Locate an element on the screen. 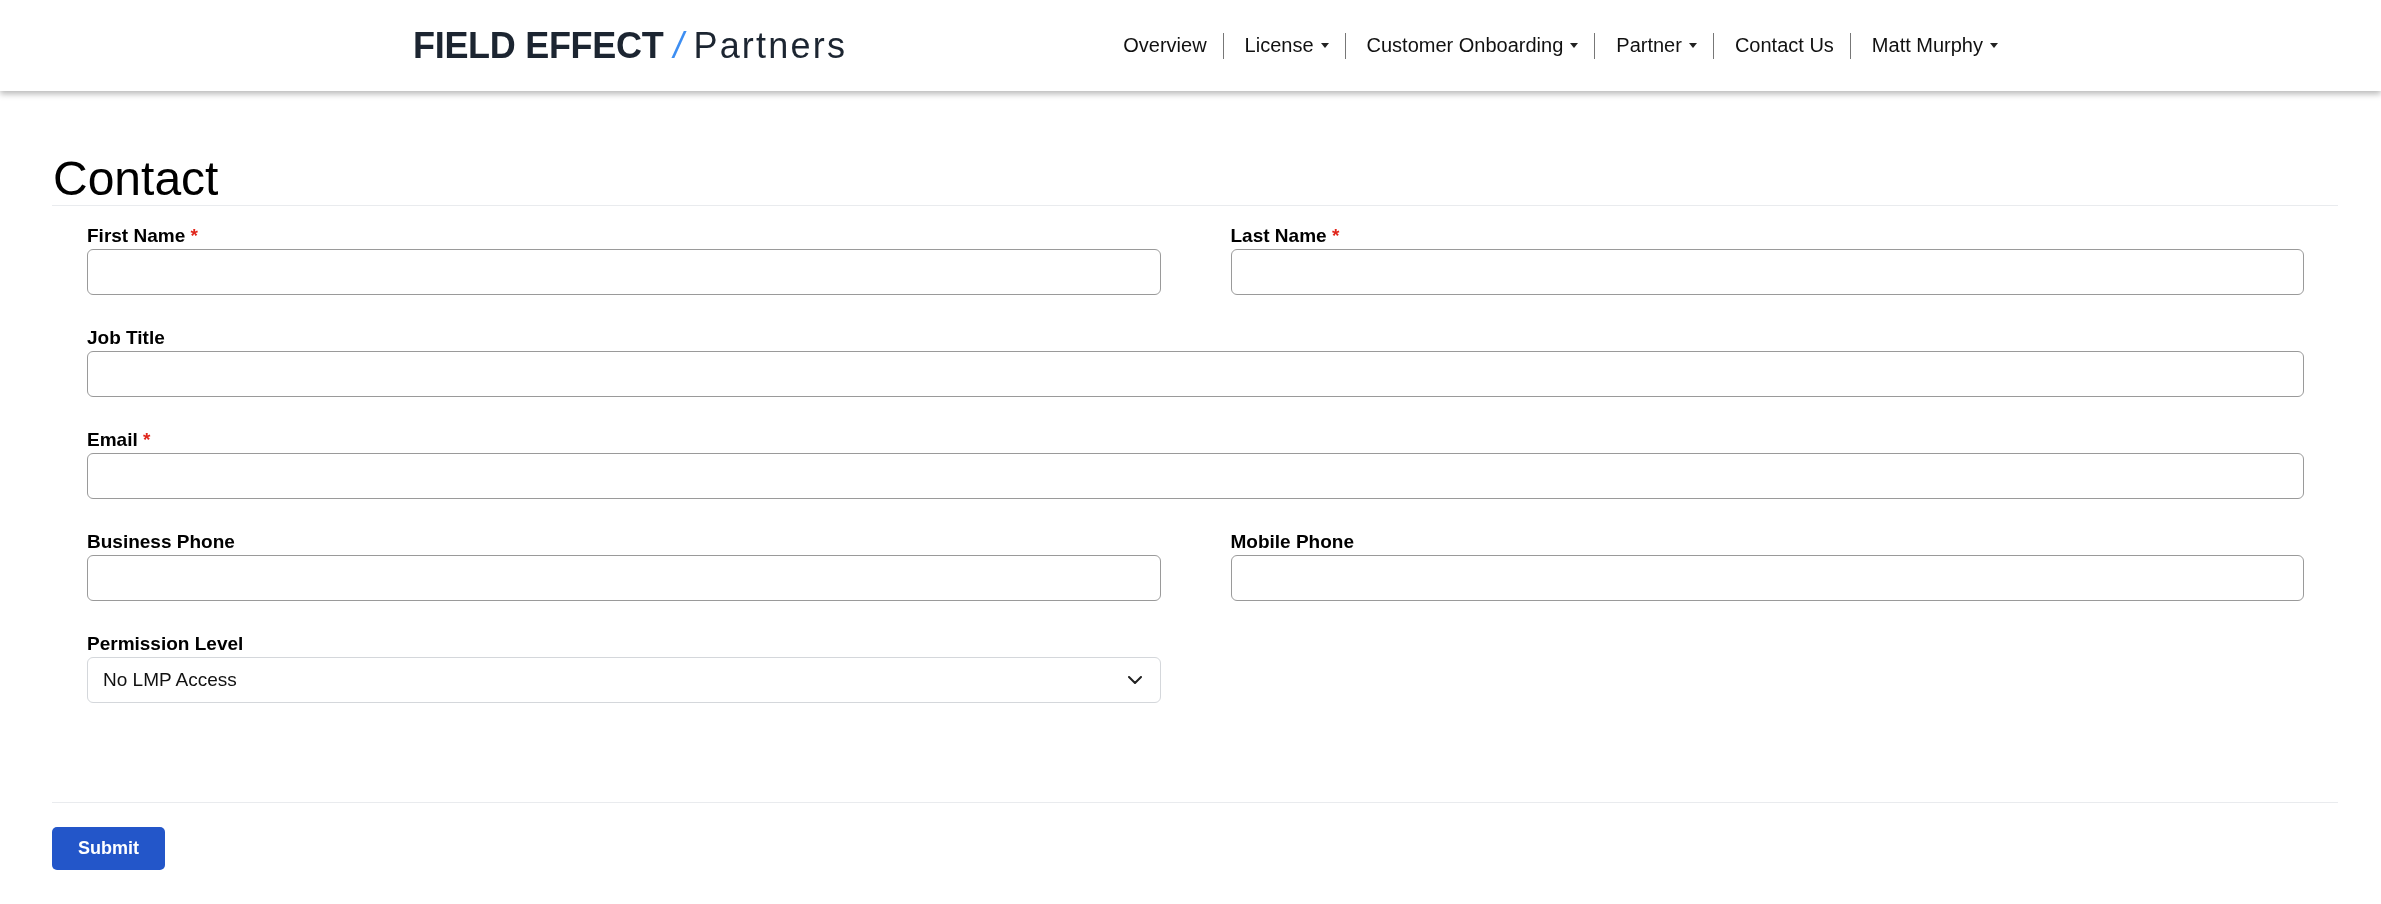 The image size is (2381, 904). field-label: Job Title is located at coordinates (126, 337).